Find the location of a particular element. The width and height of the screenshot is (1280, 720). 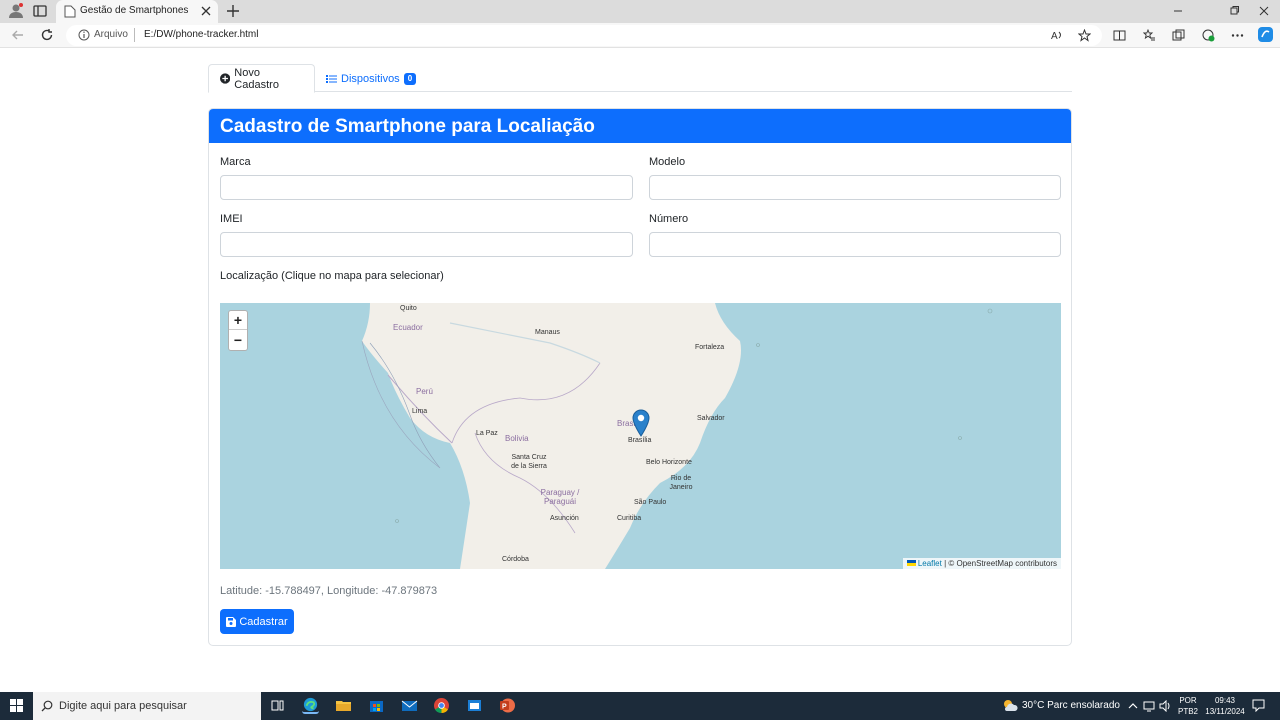

browser-tabstrip: Gestão de Smartphones is located at coordinates (640, 11).